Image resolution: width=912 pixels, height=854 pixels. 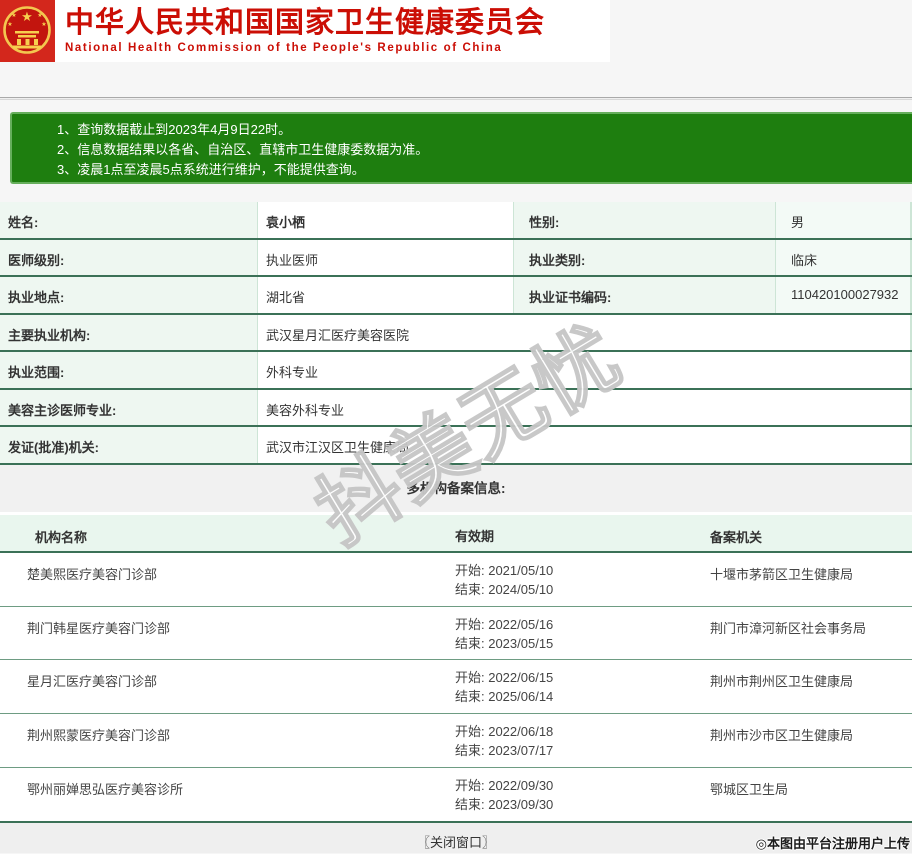 I want to click on table-row: 主要执业机构: 武汉星月汇医疗美容医院, so click(x=456, y=333).